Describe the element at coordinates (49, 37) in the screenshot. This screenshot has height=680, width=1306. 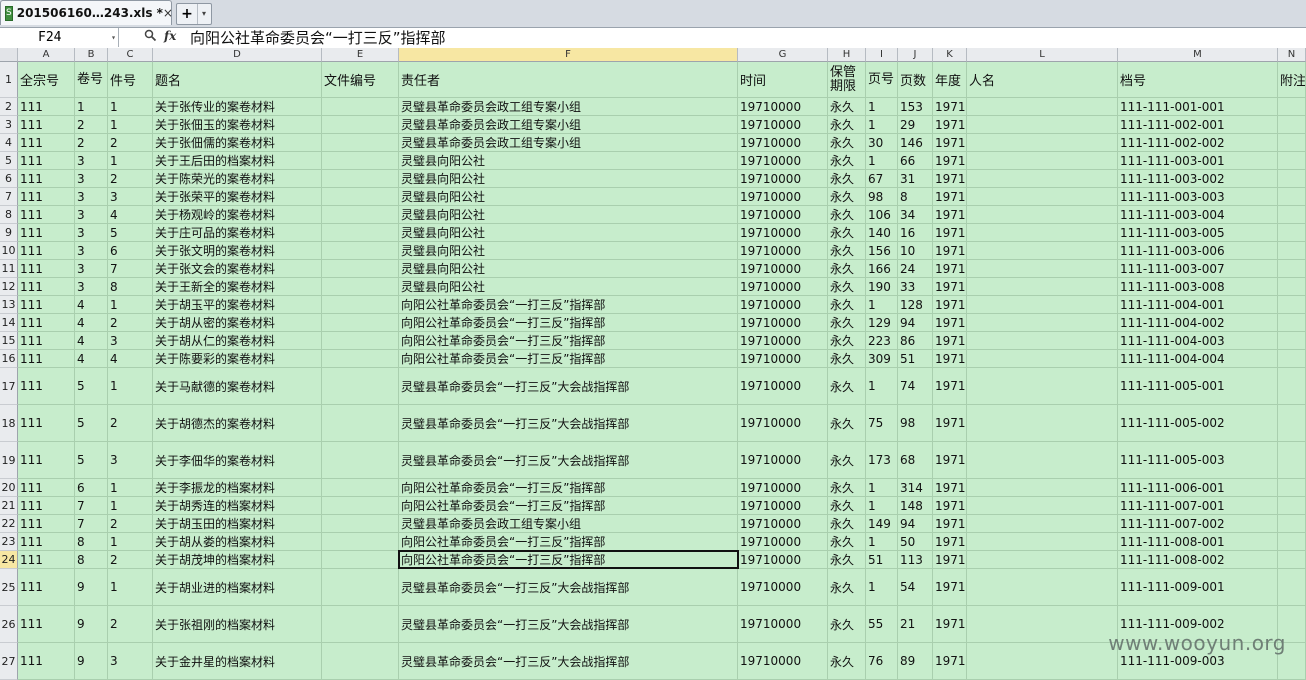
I see `name-box-value: F24` at that location.